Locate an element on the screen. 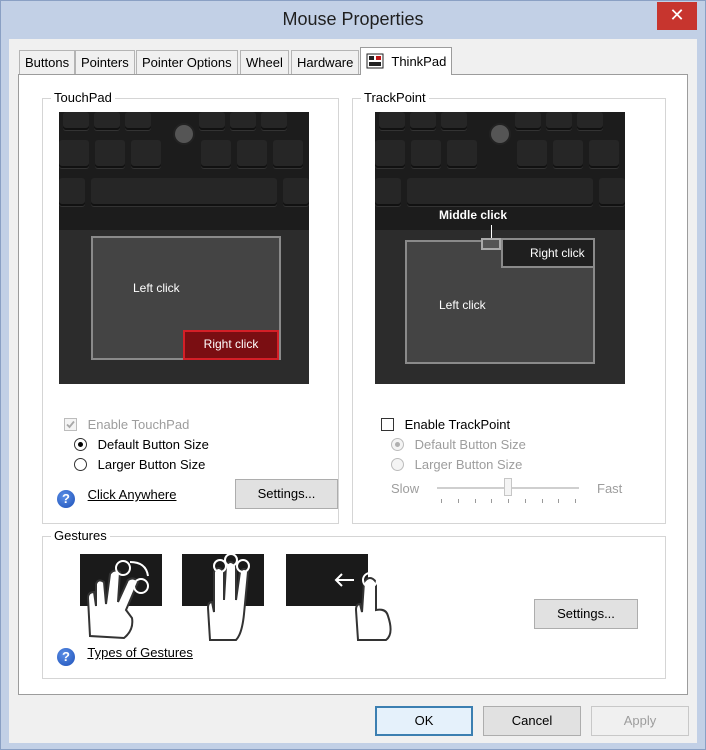  tab-label: ThinkPad is located at coordinates (419, 61).